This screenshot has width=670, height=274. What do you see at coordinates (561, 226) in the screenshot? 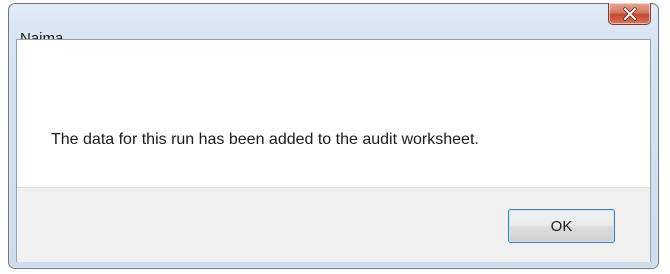
I see `ok-button: OK` at bounding box center [561, 226].